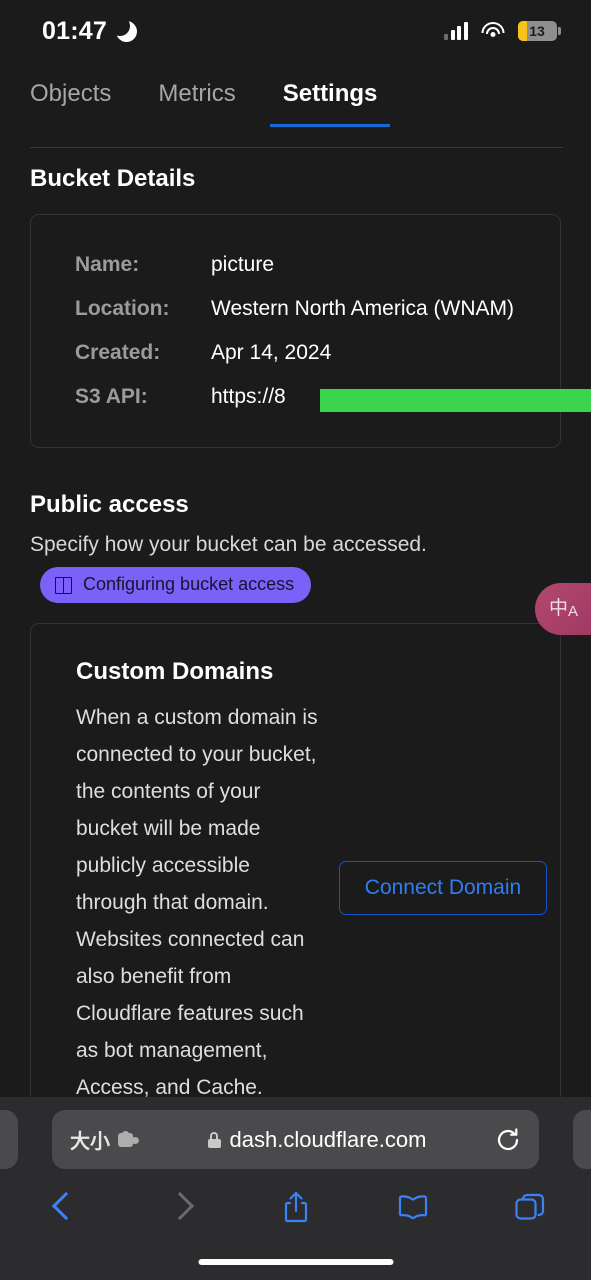 This screenshot has width=591, height=1280. What do you see at coordinates (443, 888) in the screenshot?
I see `connect-domain-button: Connect Domain` at bounding box center [443, 888].